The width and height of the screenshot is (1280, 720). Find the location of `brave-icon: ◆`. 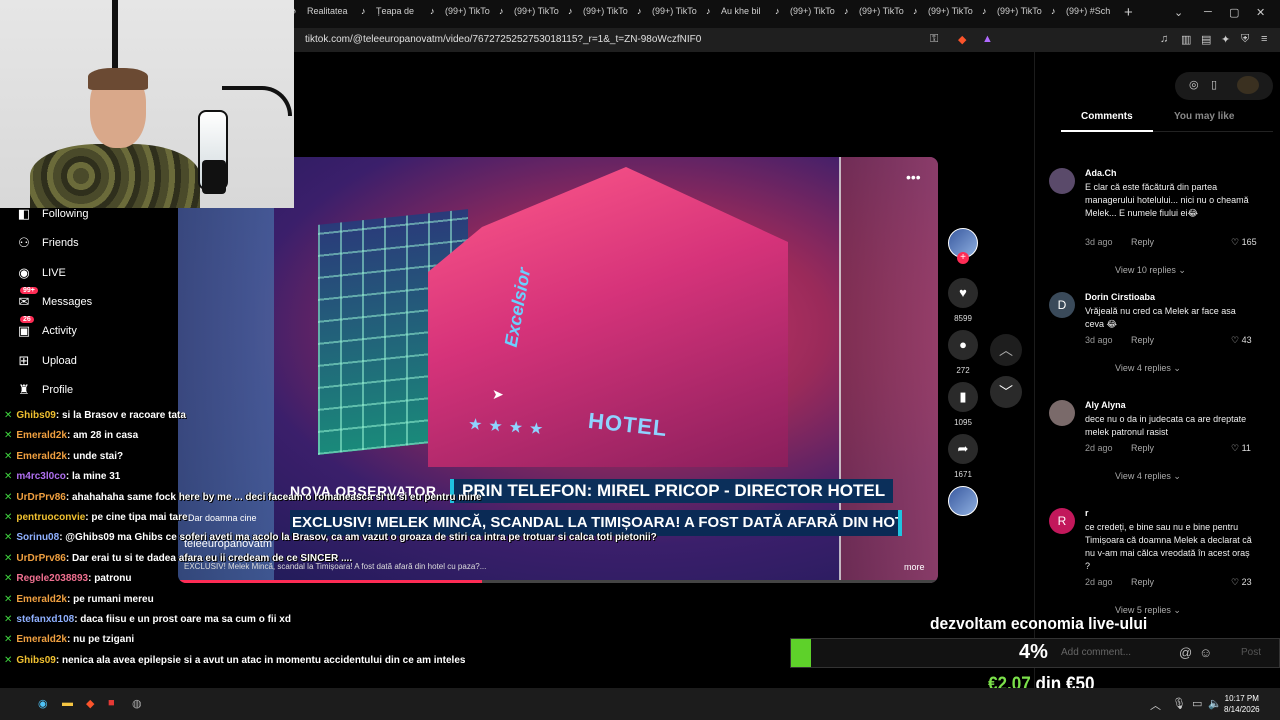

brave-icon: ◆ is located at coordinates (90, 703).